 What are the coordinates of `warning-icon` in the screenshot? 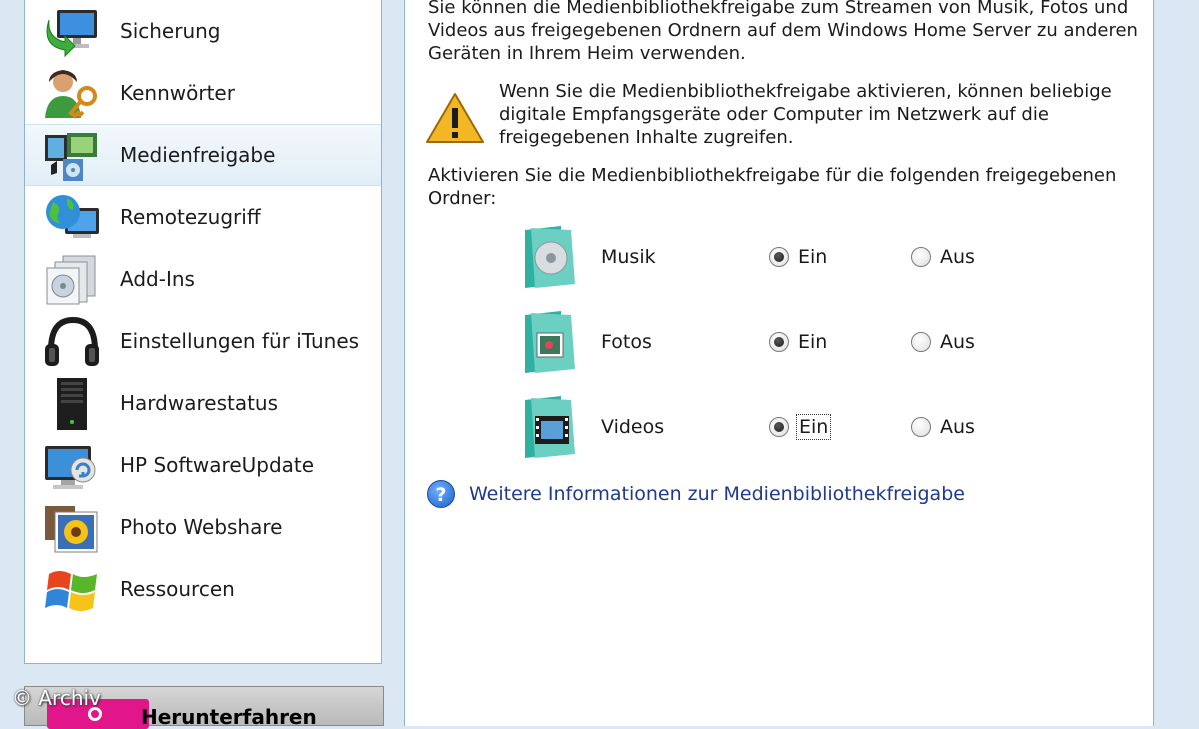 It's located at (455, 118).